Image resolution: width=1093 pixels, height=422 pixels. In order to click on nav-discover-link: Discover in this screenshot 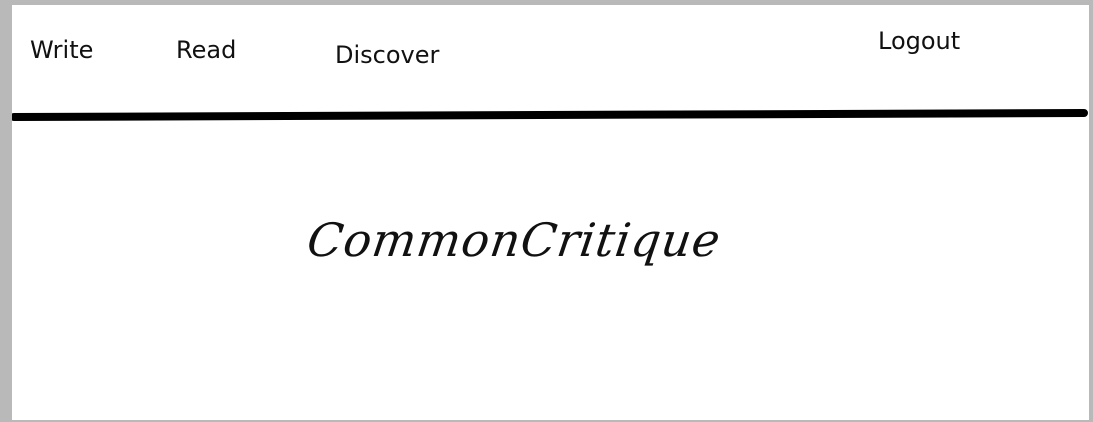, I will do `click(387, 55)`.